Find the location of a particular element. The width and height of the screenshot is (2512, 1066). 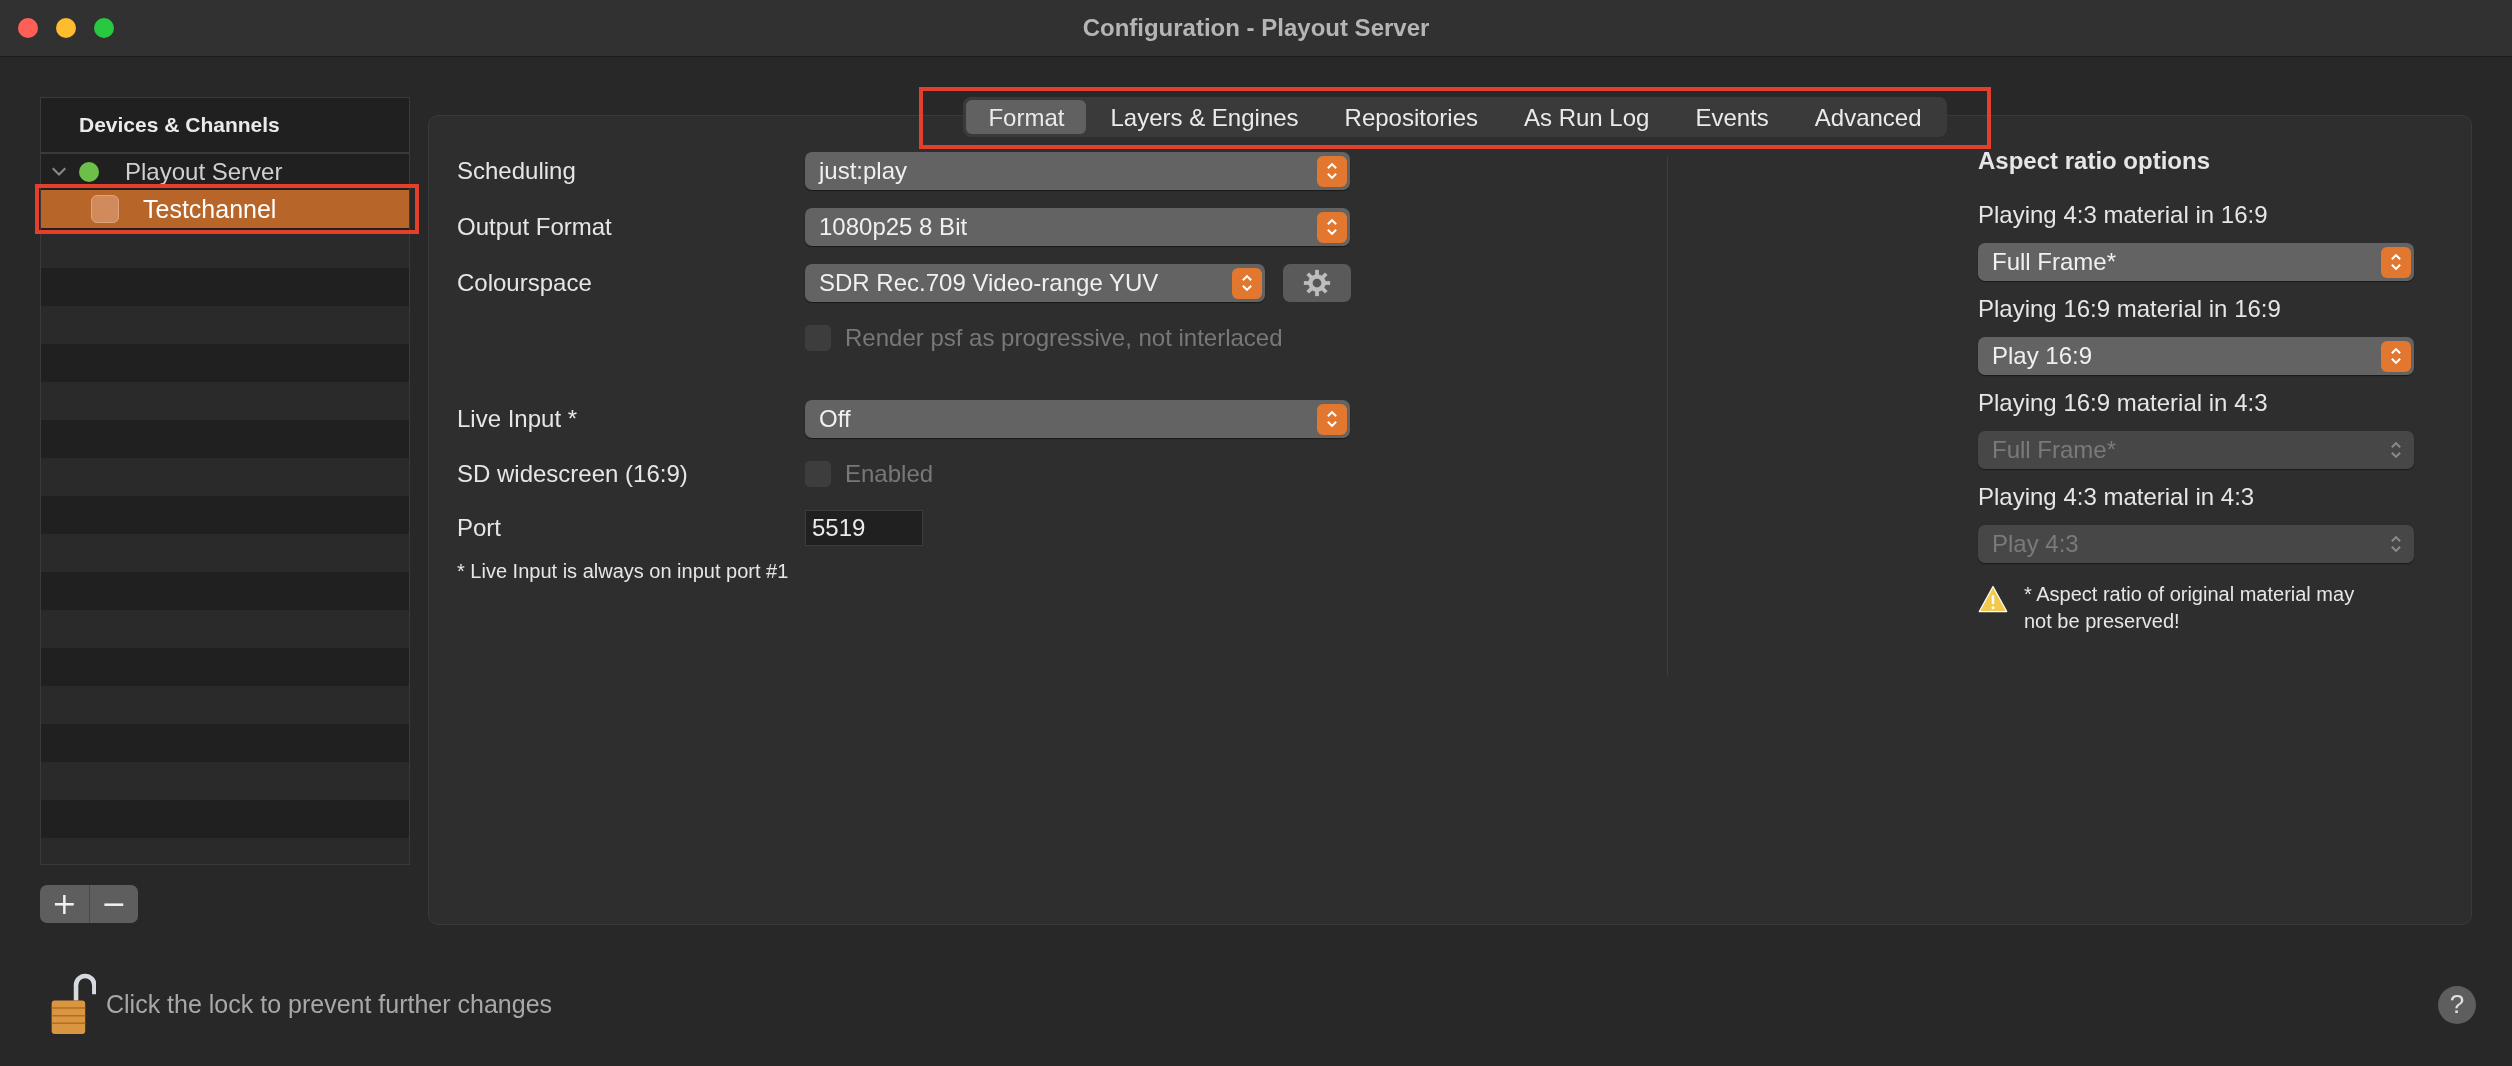

warning-text: * Aspect ratio of original material may not be preserved! is located at coordinates (2190, 608).